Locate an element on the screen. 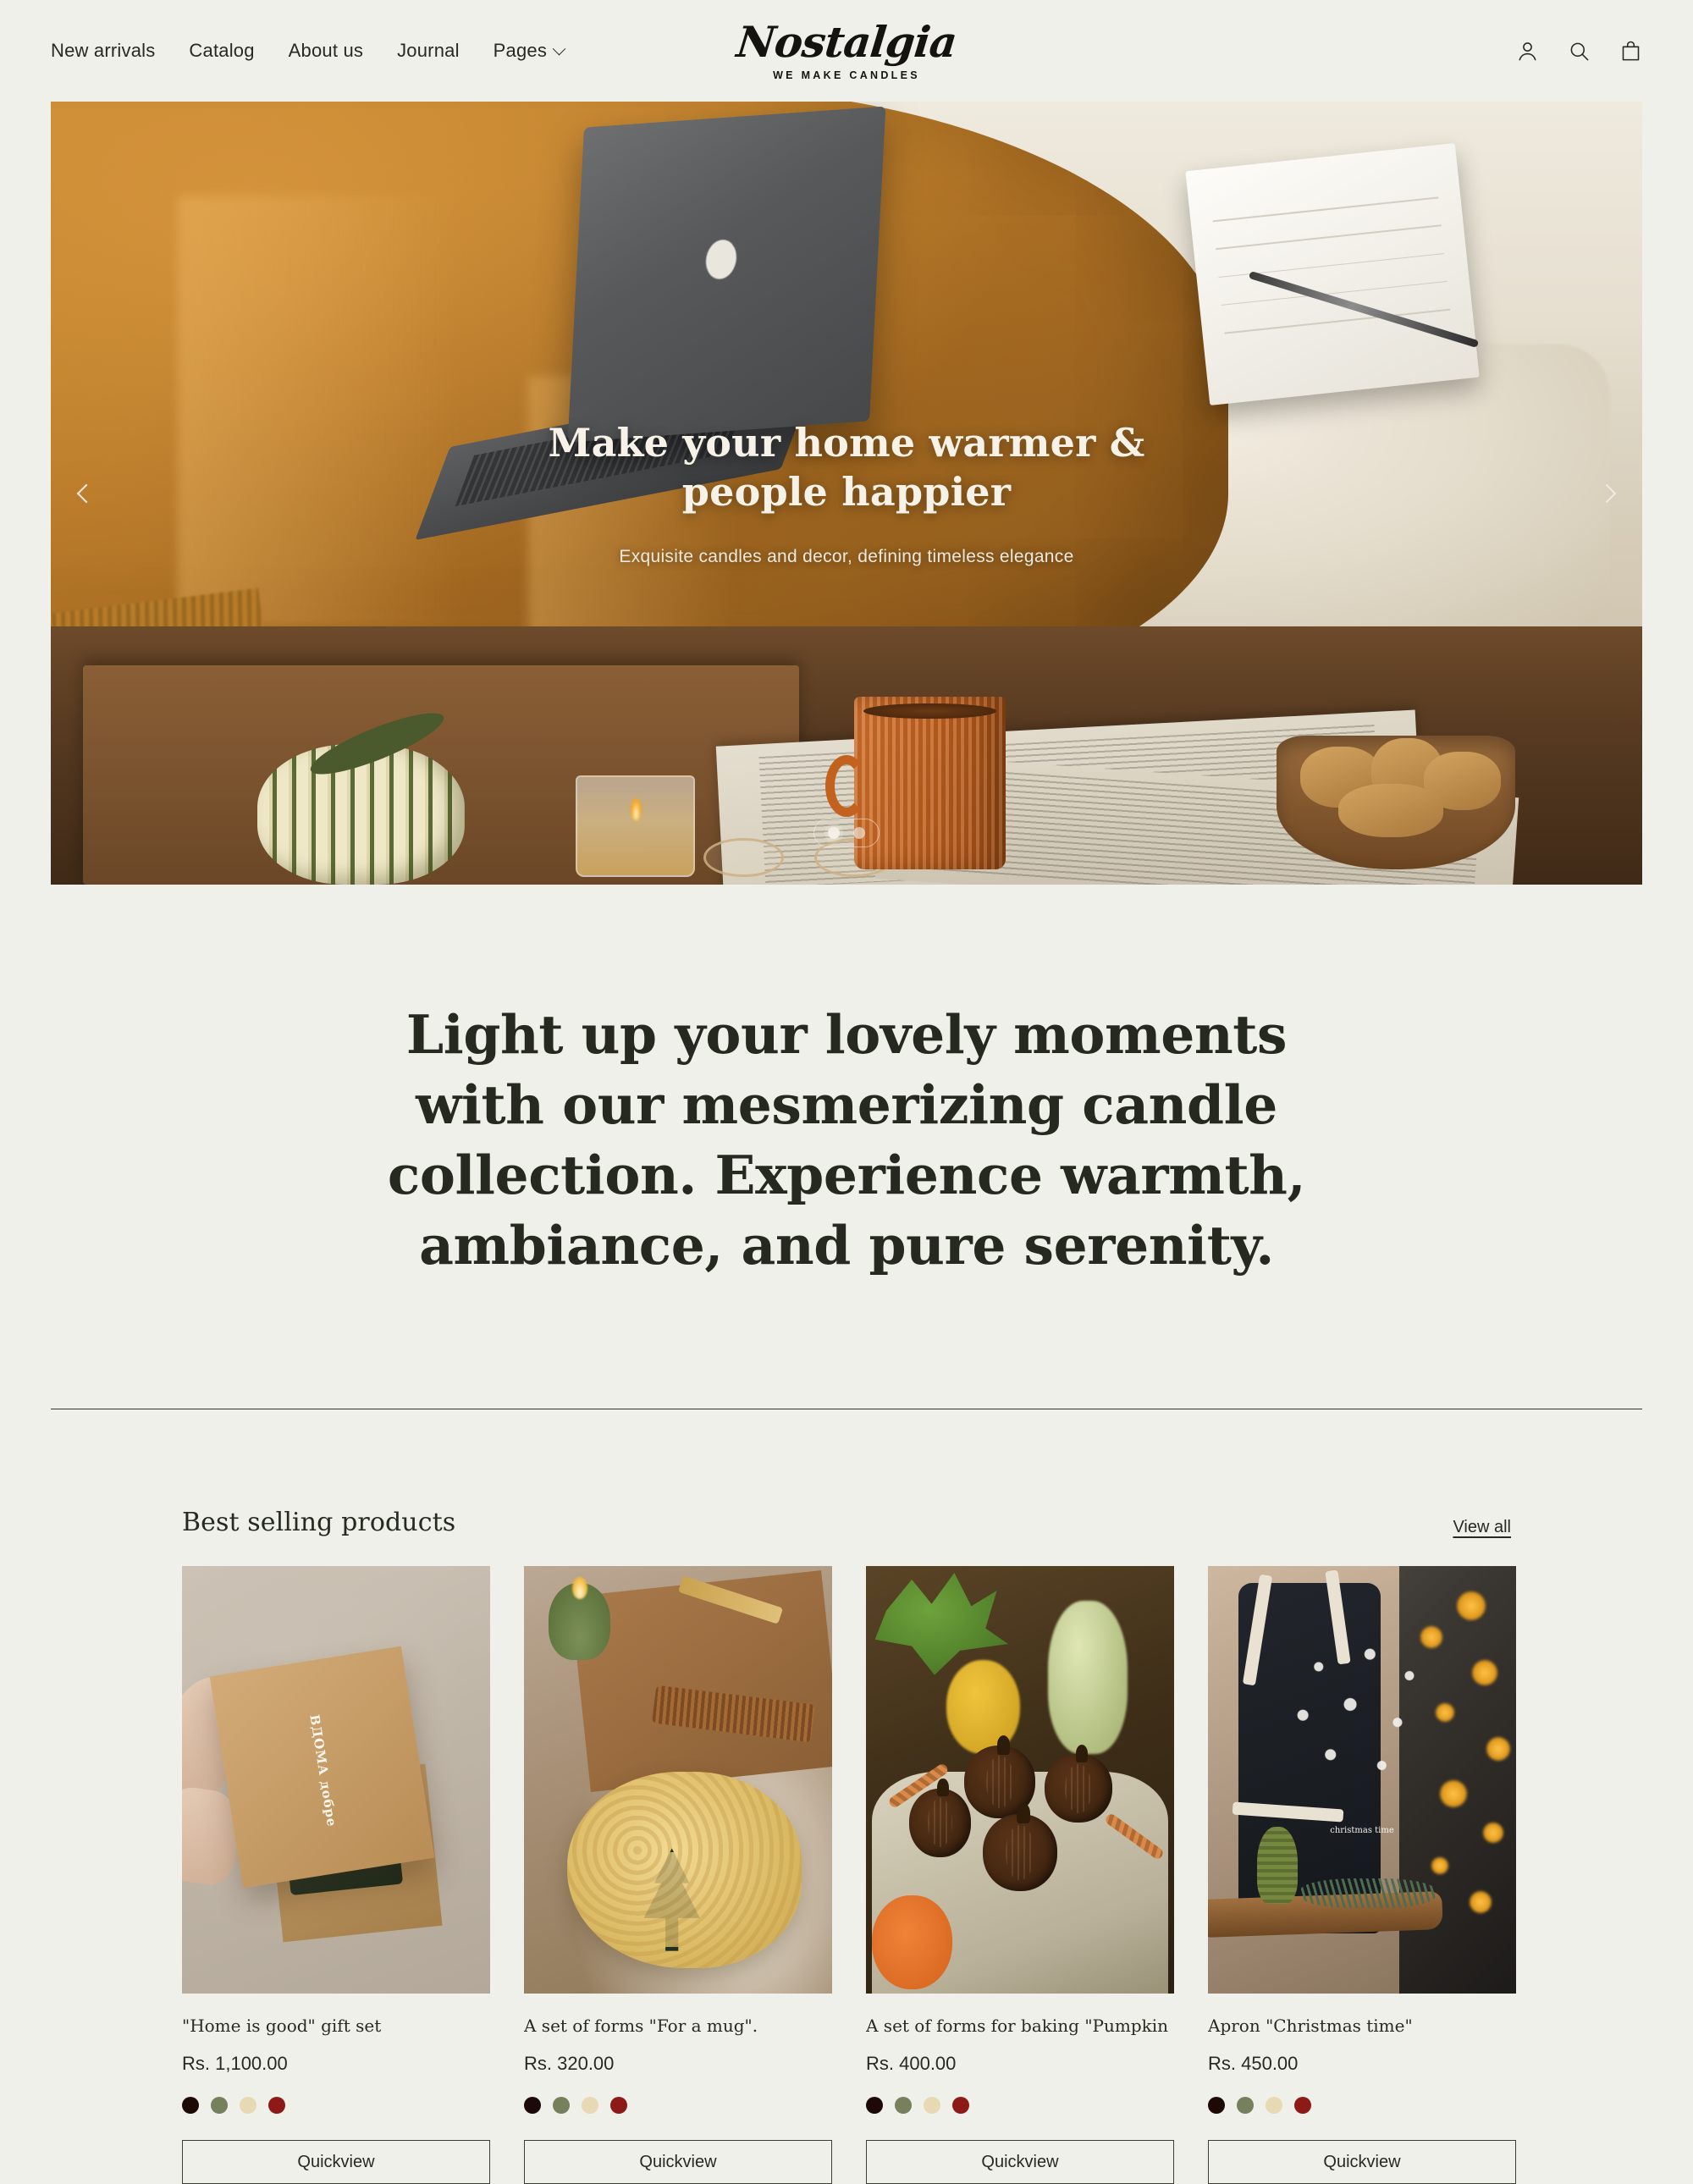 This screenshot has width=1693, height=2184. nav-item-journal: Journal is located at coordinates (428, 51).